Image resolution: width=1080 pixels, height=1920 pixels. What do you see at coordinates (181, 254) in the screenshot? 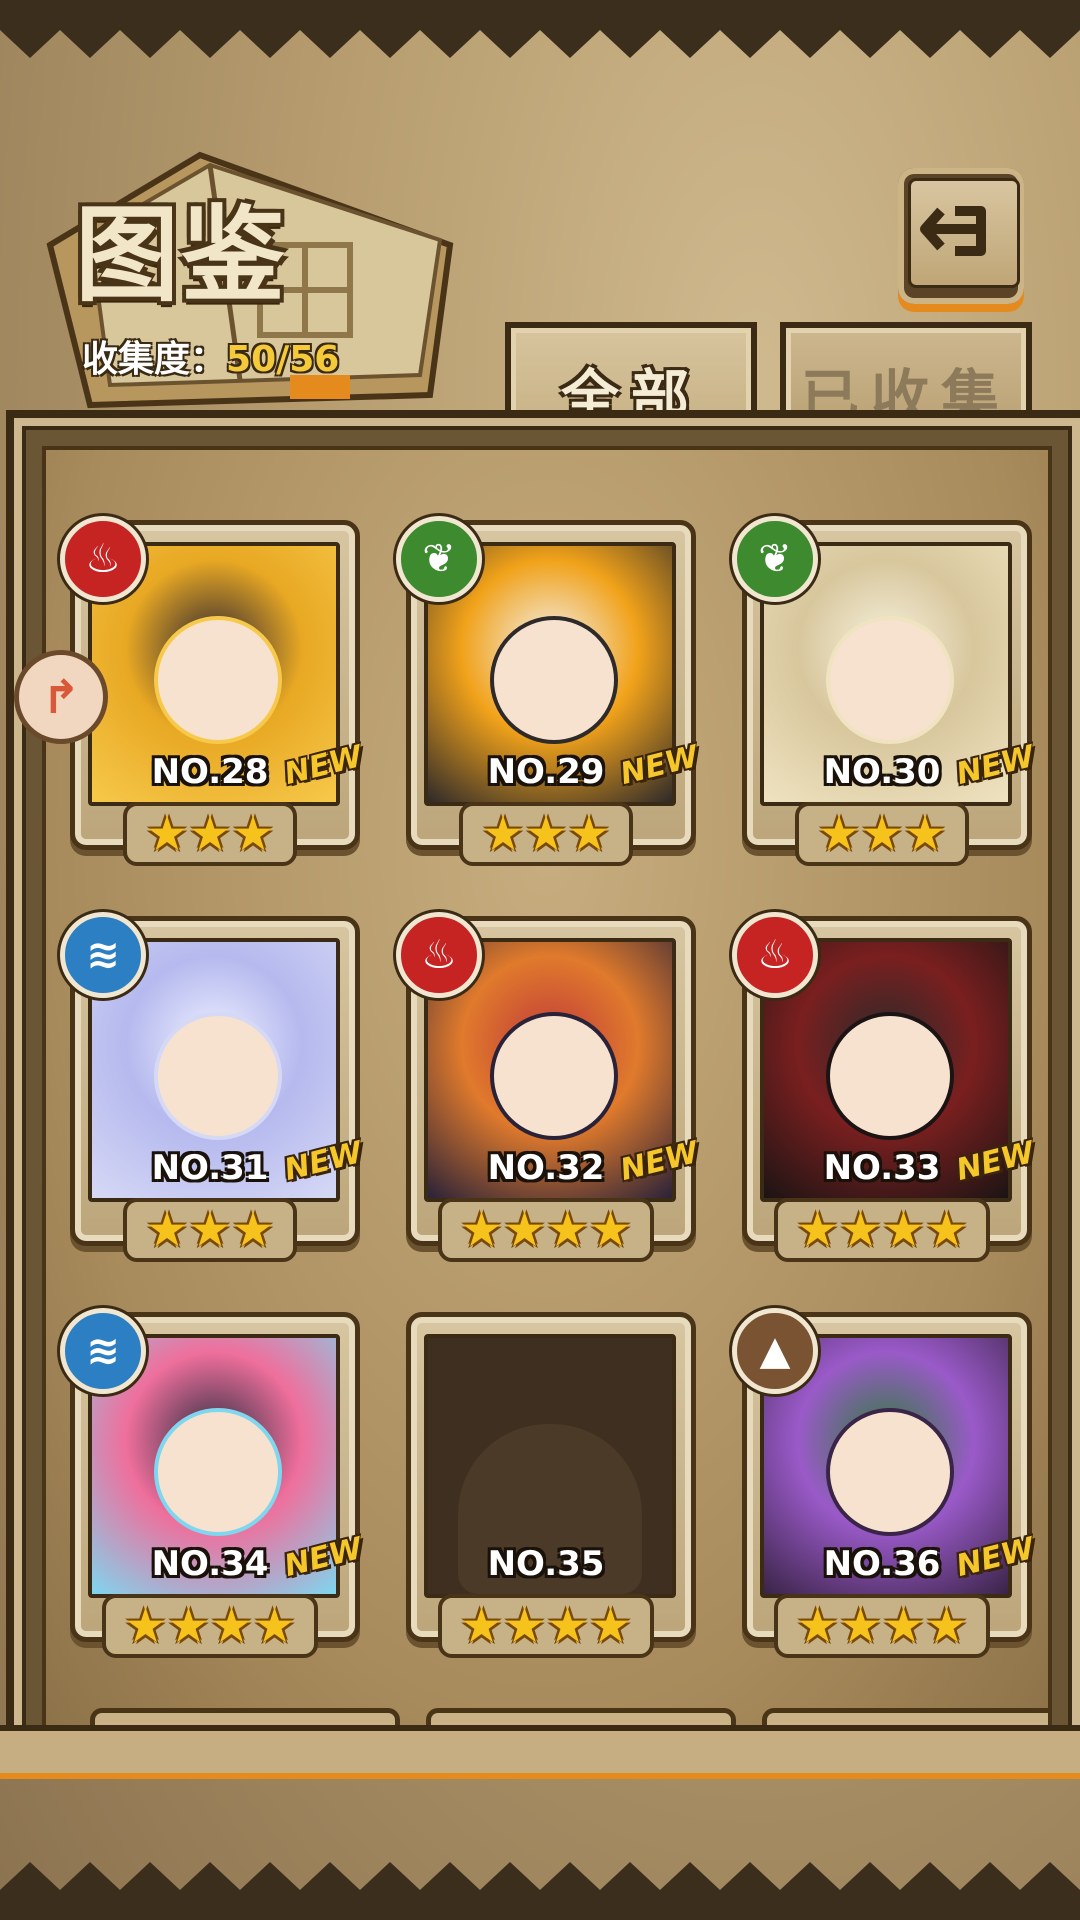
I see `page-title: 图鉴` at bounding box center [181, 254].